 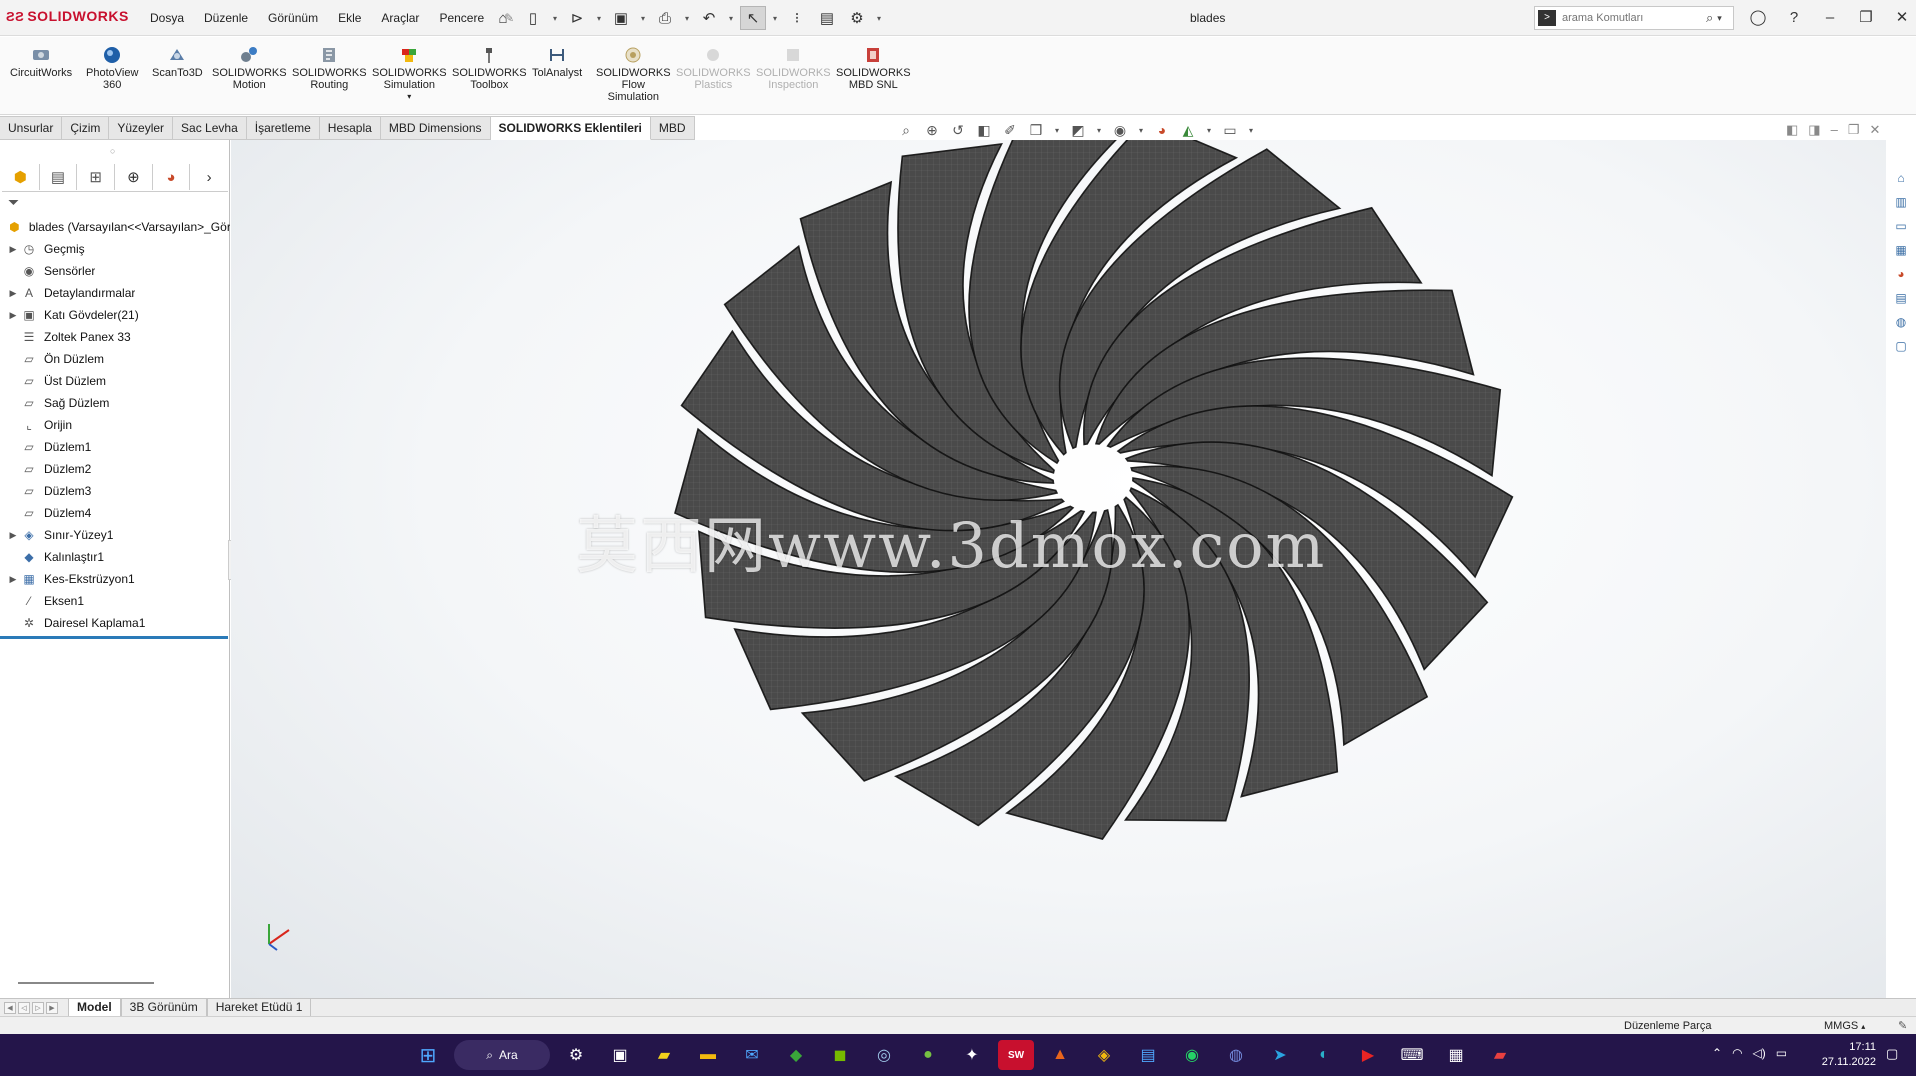 I want to click on mail-icon: ✉, so click(x=752, y=1055).